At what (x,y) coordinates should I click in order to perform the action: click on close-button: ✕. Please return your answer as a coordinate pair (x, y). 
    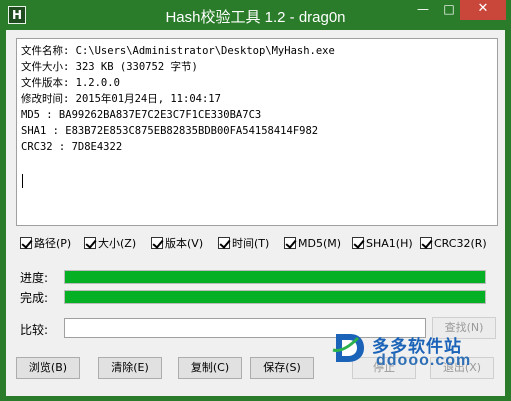
    Looking at the image, I should click on (483, 10).